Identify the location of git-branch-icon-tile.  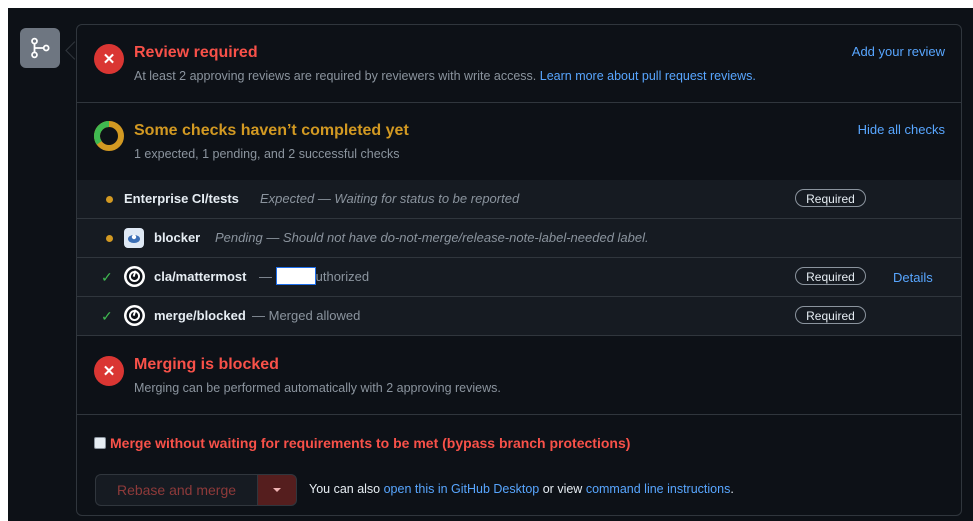
(40, 48).